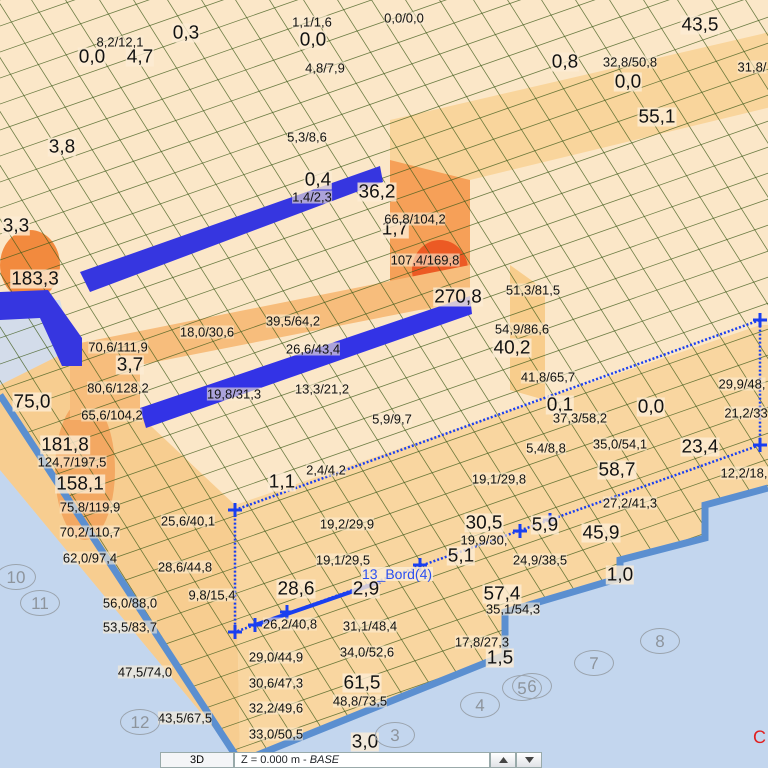 Image resolution: width=768 pixels, height=768 pixels. What do you see at coordinates (188, 521) in the screenshot?
I see `result-range-label: 25,6/40,1` at bounding box center [188, 521].